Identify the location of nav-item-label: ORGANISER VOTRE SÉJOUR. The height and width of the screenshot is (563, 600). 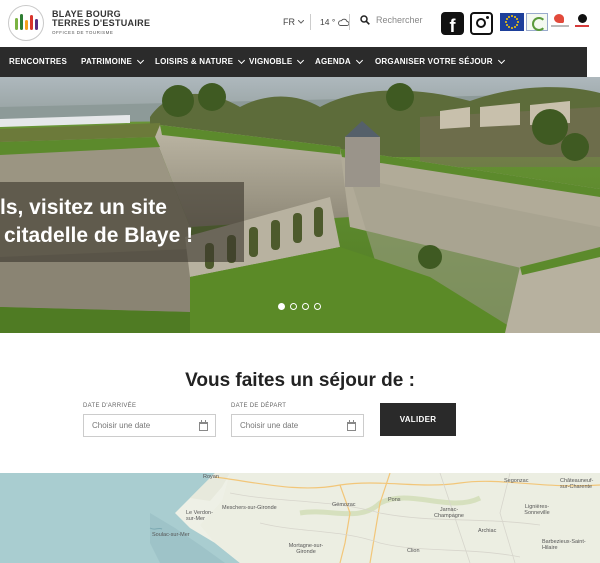
(434, 61).